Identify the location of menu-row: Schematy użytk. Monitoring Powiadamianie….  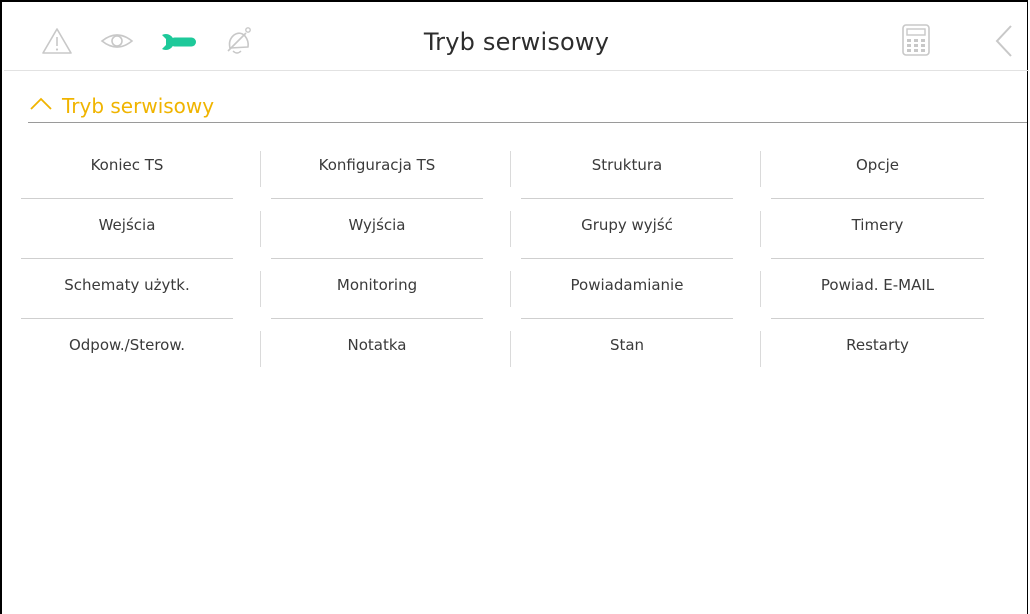
(502, 289).